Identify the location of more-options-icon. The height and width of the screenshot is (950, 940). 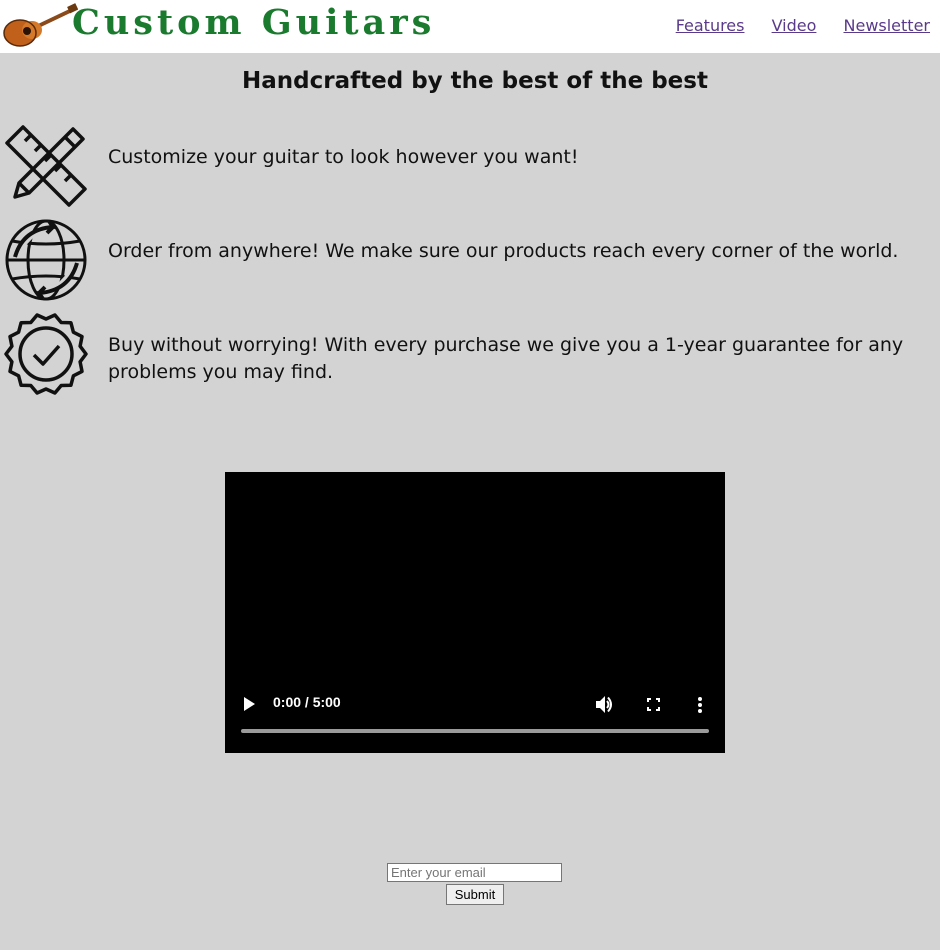
(700, 705).